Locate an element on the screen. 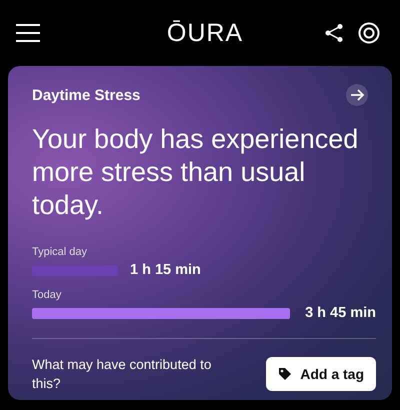 Image resolution: width=400 pixels, height=410 pixels. logo: ŌURA is located at coordinates (205, 33).